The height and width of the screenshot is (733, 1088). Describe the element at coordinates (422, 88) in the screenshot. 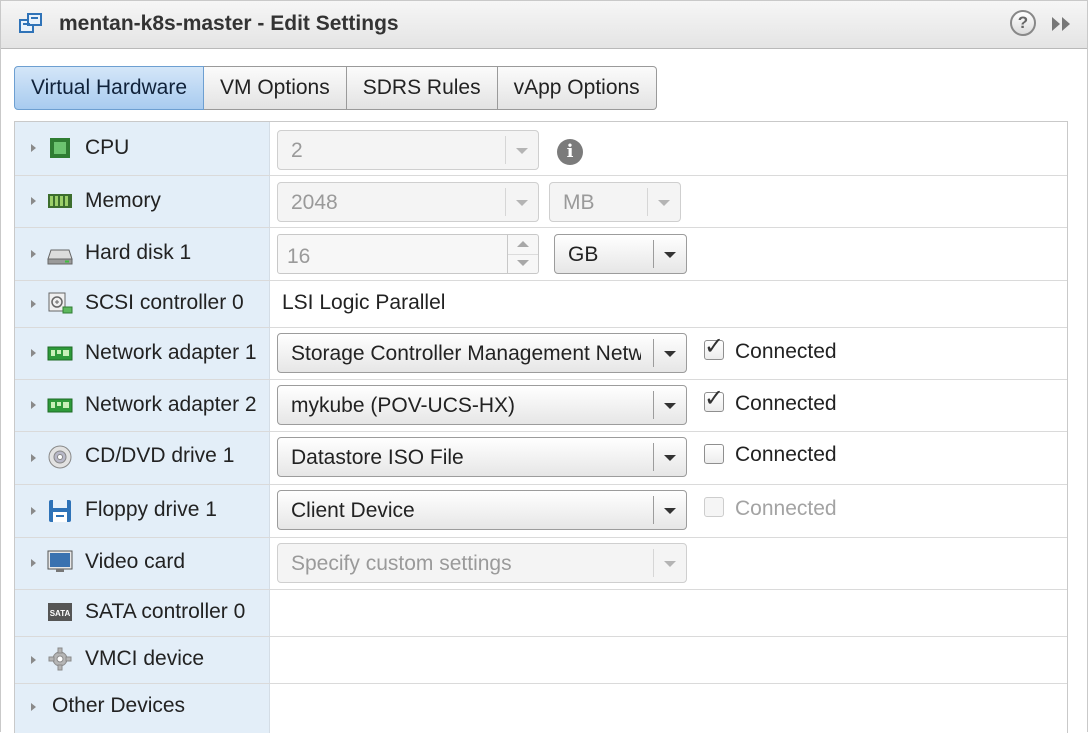

I see `tab-sdrs-rules: SDRS Rules` at that location.